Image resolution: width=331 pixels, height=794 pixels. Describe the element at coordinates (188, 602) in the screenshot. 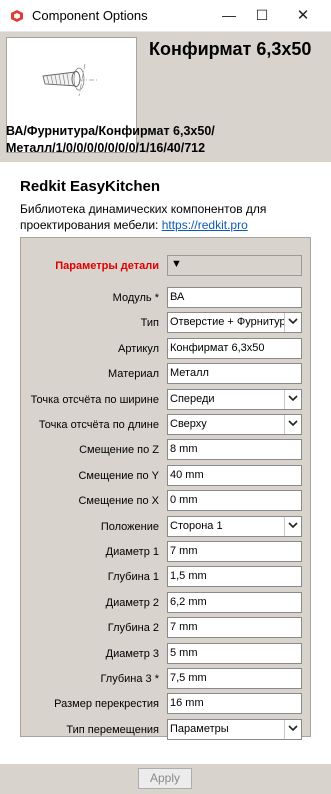

I see `field-value: 6,2 mm` at that location.